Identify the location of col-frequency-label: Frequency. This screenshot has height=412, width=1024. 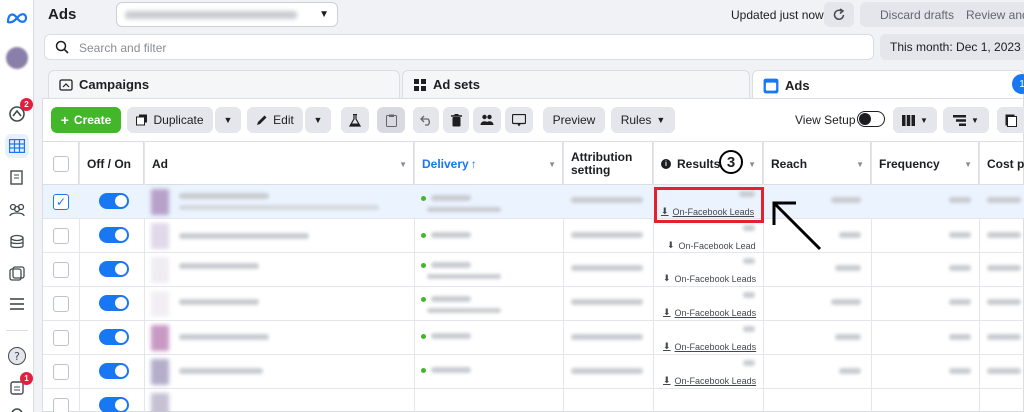
(909, 164).